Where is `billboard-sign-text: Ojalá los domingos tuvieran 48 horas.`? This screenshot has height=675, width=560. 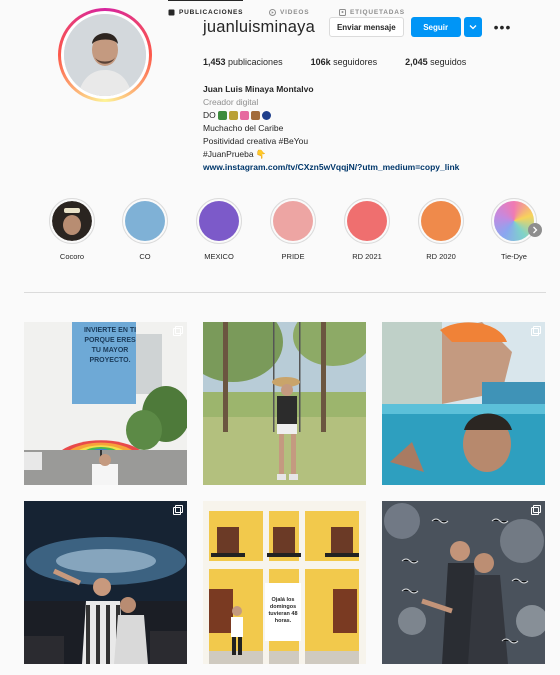 billboard-sign-text: Ojalá los domingos tuvieran 48 horas. is located at coordinates (283, 610).